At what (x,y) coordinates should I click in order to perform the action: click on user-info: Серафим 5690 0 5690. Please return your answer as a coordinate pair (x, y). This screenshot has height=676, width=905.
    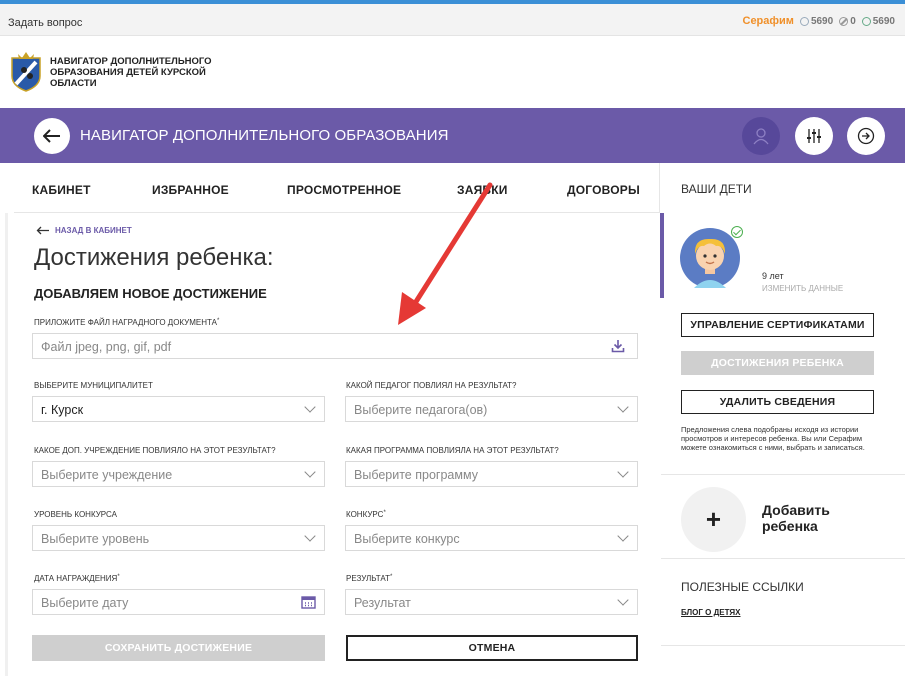
    Looking at the image, I should click on (819, 21).